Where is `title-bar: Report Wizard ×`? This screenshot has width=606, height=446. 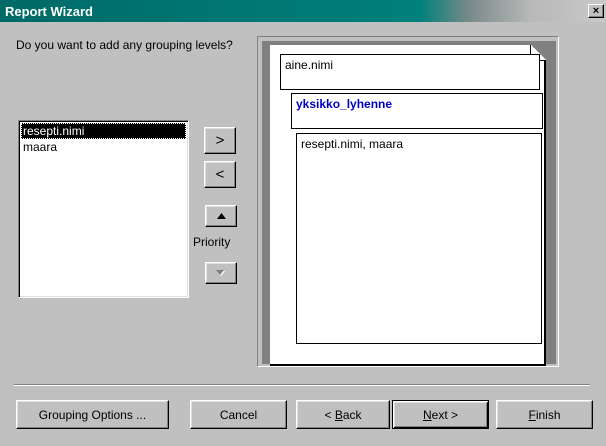
title-bar: Report Wizard × is located at coordinates (303, 11).